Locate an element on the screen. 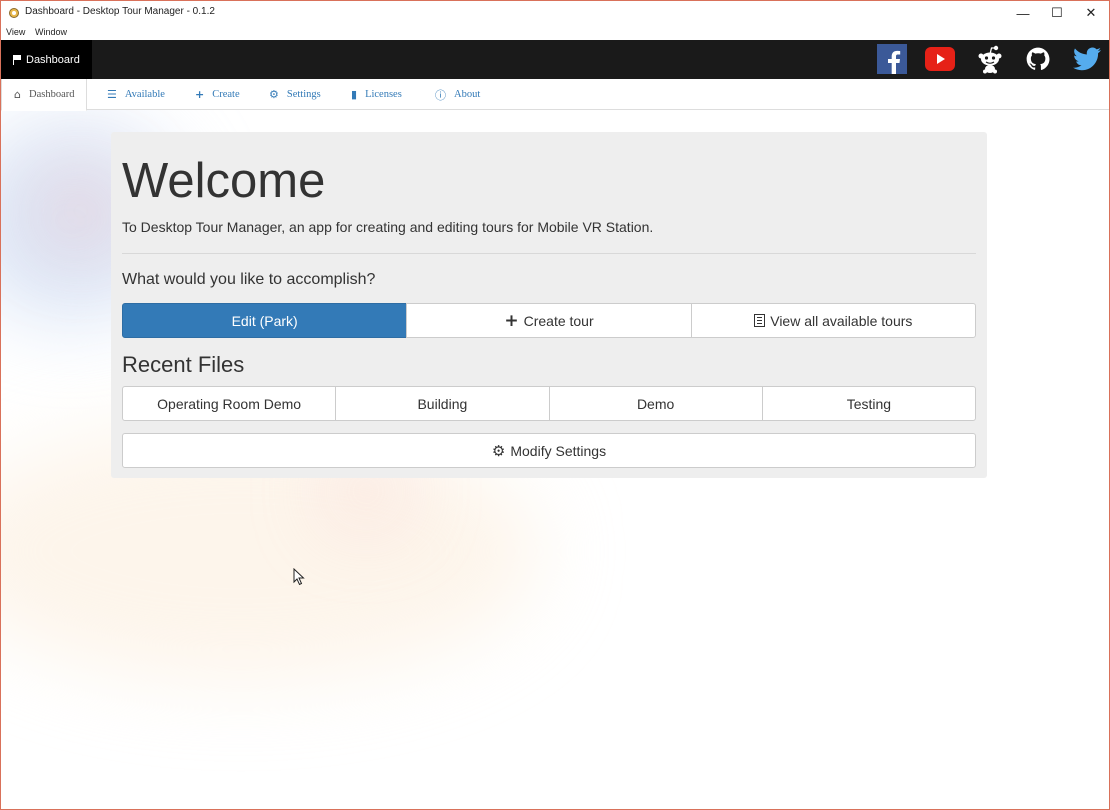 The height and width of the screenshot is (810, 1110). tab-label: Create is located at coordinates (226, 94).